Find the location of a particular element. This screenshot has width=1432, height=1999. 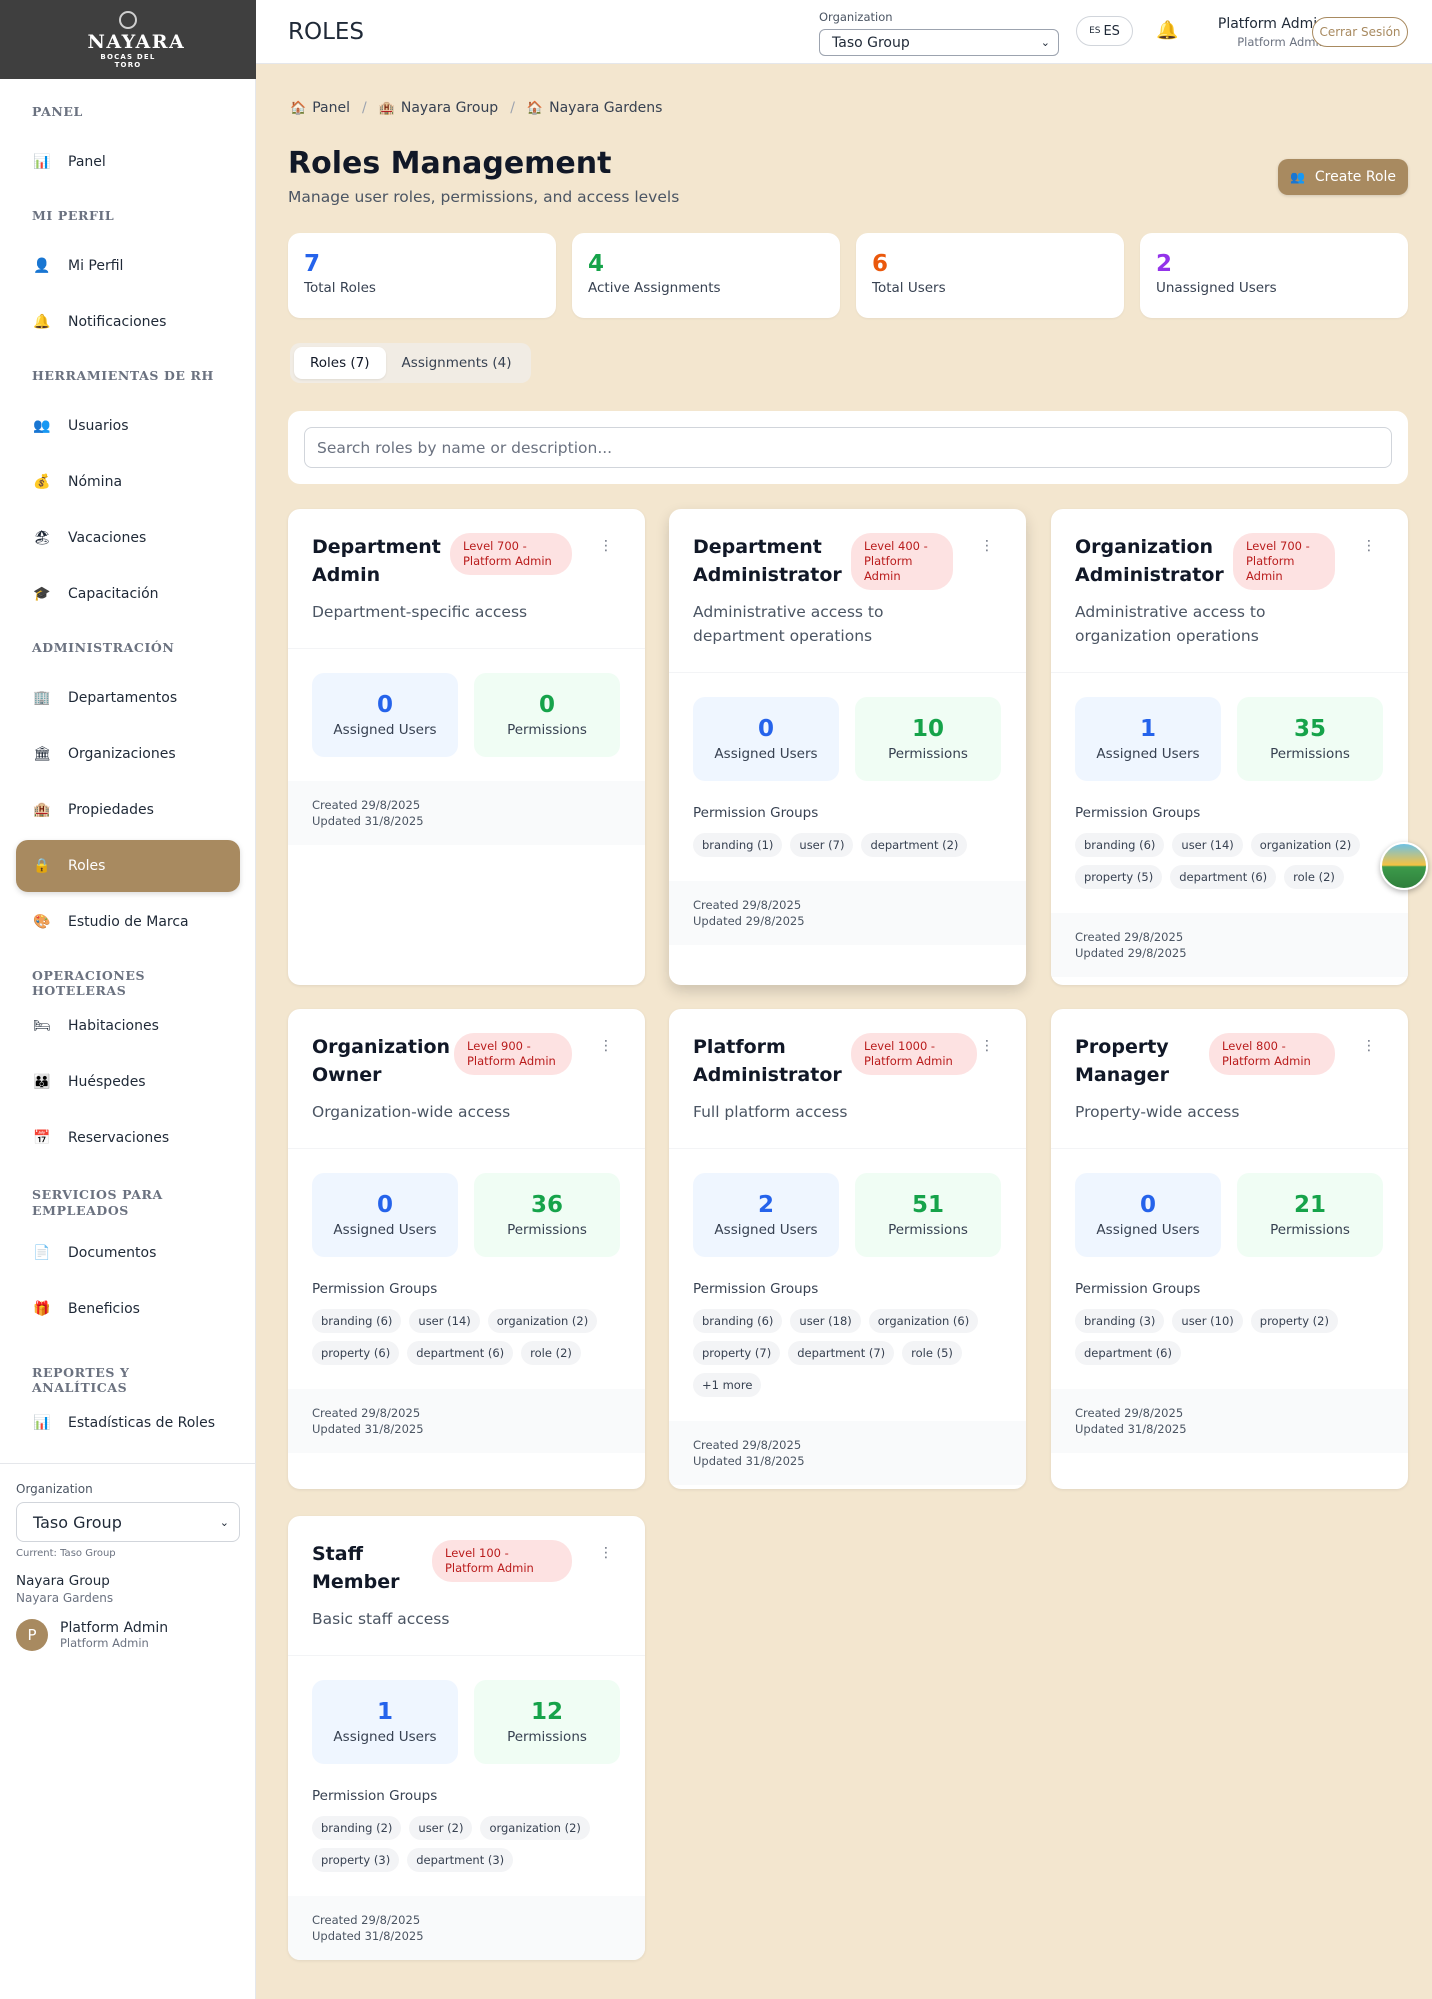

palette-icon: 🎨 is located at coordinates (42, 922).